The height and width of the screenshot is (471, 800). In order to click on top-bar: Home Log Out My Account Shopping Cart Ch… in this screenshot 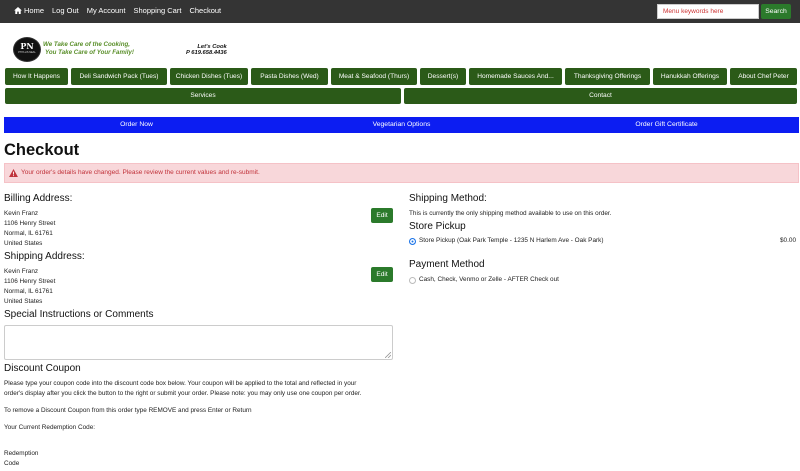, I will do `click(400, 11)`.